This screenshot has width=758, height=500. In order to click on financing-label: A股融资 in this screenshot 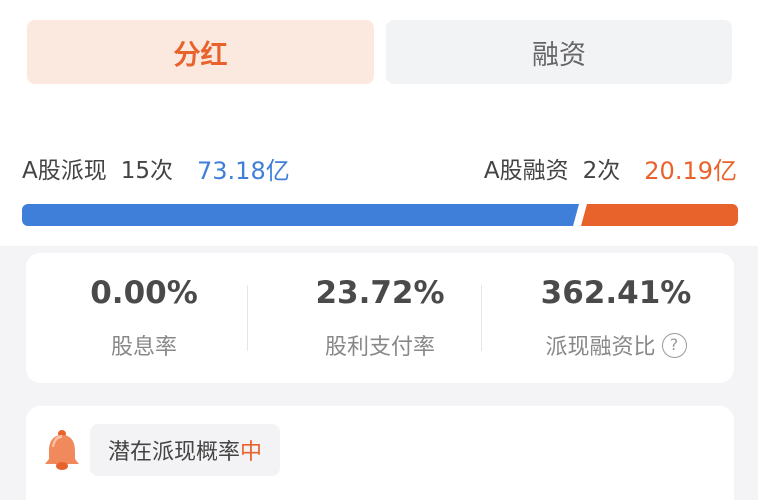, I will do `click(526, 171)`.